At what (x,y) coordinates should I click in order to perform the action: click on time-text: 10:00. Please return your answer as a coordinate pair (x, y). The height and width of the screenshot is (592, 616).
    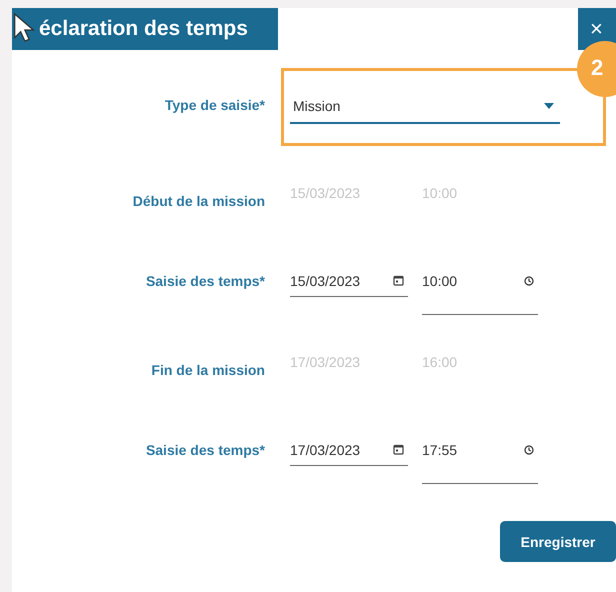
    Looking at the image, I should click on (440, 194).